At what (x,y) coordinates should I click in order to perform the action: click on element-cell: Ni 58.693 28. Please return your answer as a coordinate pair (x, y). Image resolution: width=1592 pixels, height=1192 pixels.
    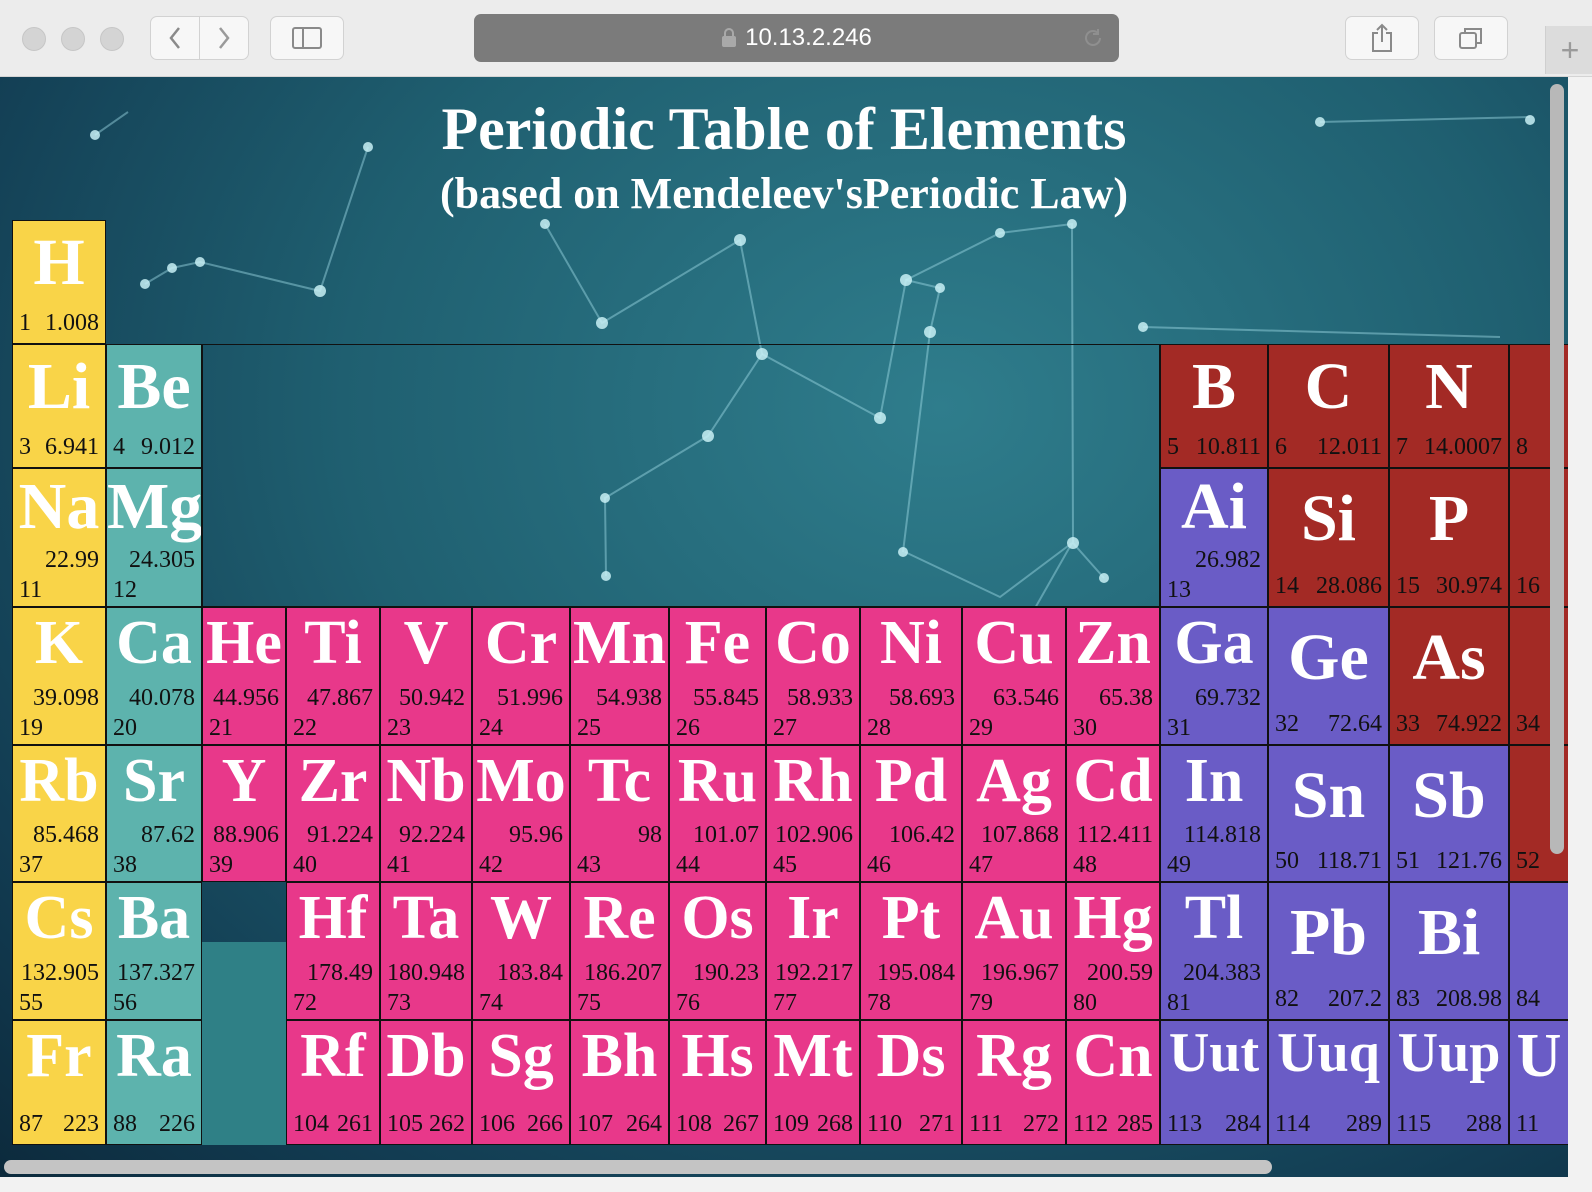
    Looking at the image, I should click on (911, 676).